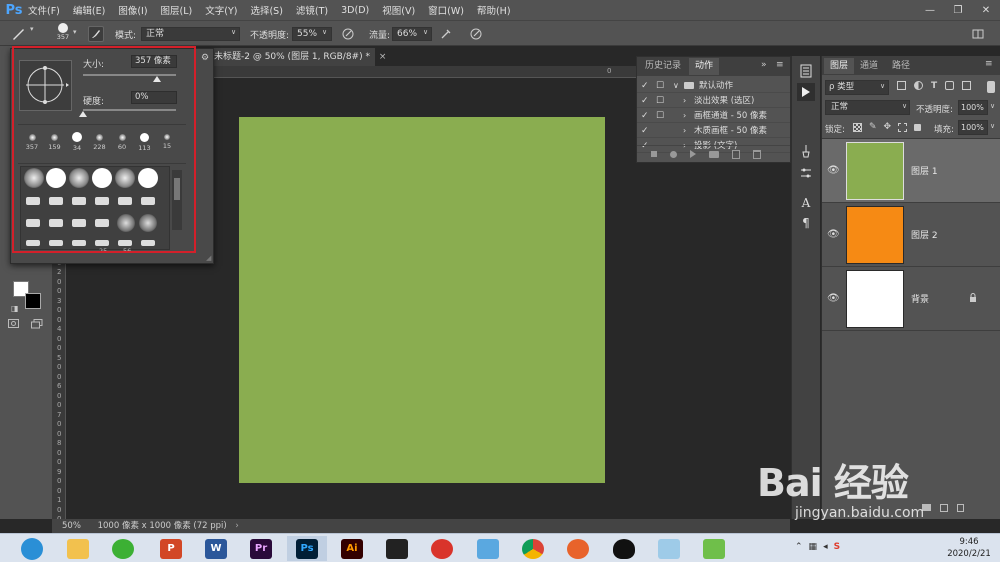 The image size is (1000, 562). What do you see at coordinates (190, 34) in the screenshot?
I see `mode-dropdown: 正常` at bounding box center [190, 34].